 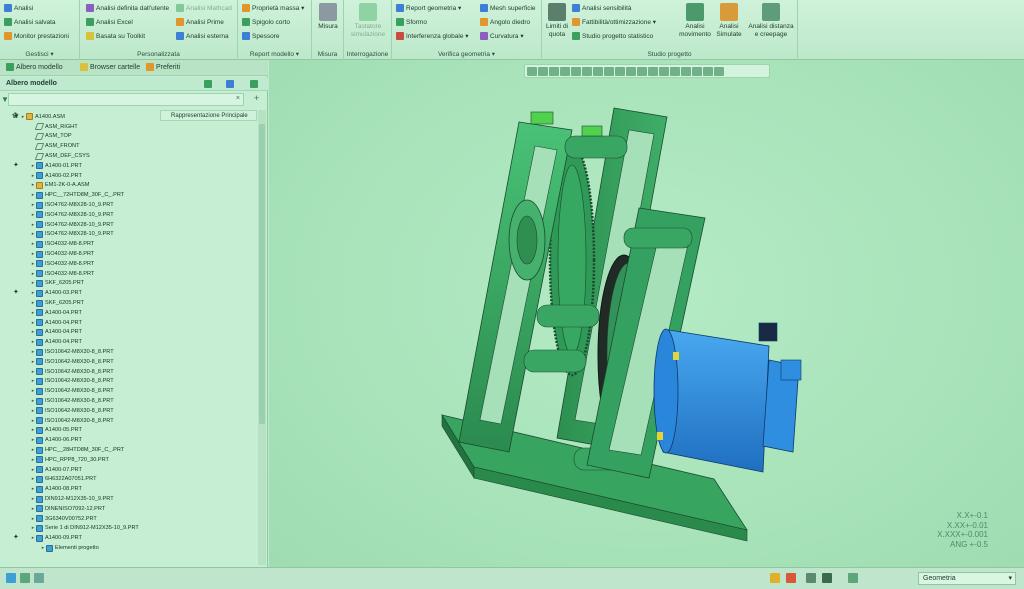 I want to click on analisi-sensibilita-button: Analisi sensibilità, so click(x=602, y=8).